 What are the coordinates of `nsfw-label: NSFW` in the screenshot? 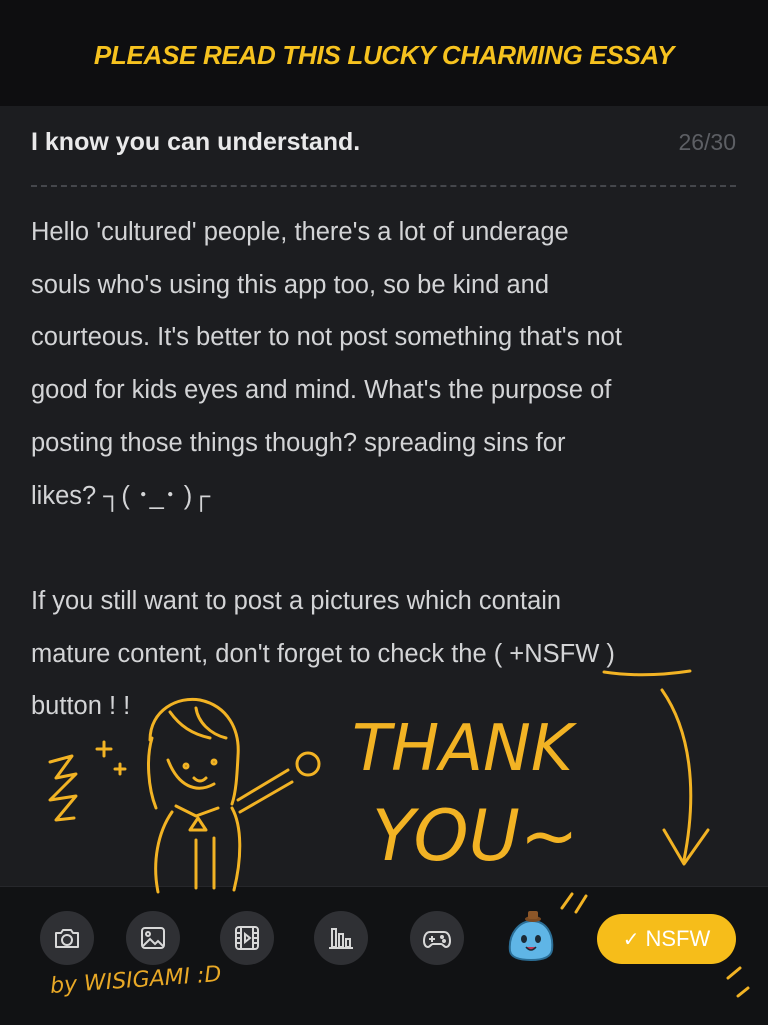 It's located at (678, 938).